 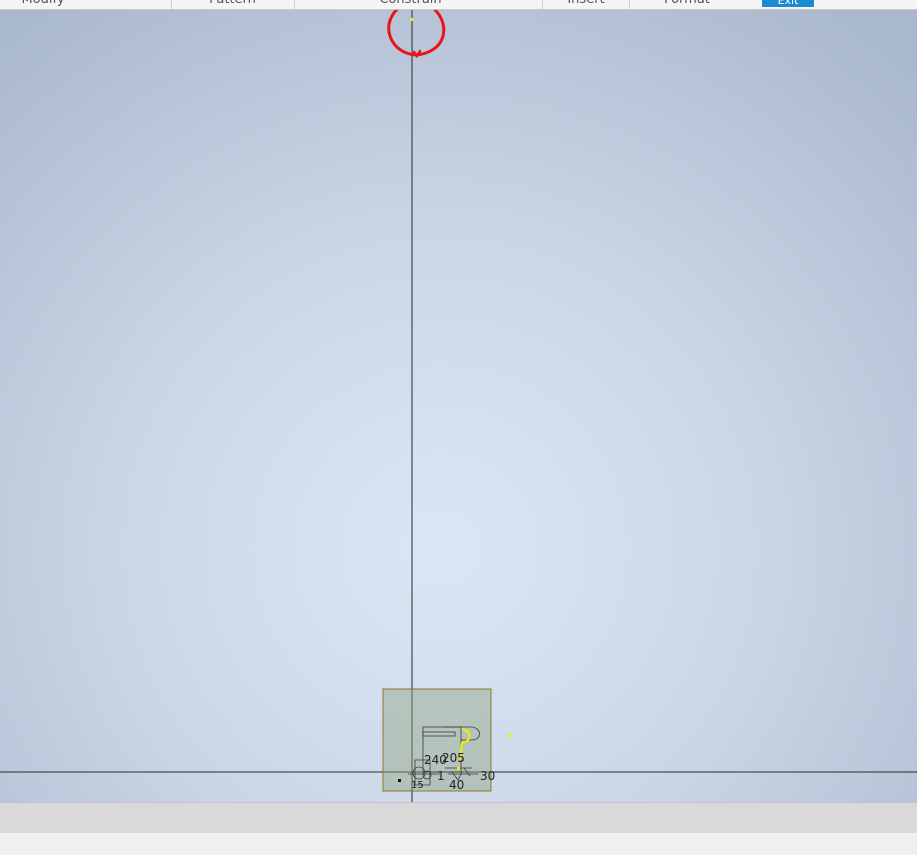 What do you see at coordinates (586, 4) in the screenshot?
I see `ribbon-group-insert: Insert` at bounding box center [586, 4].